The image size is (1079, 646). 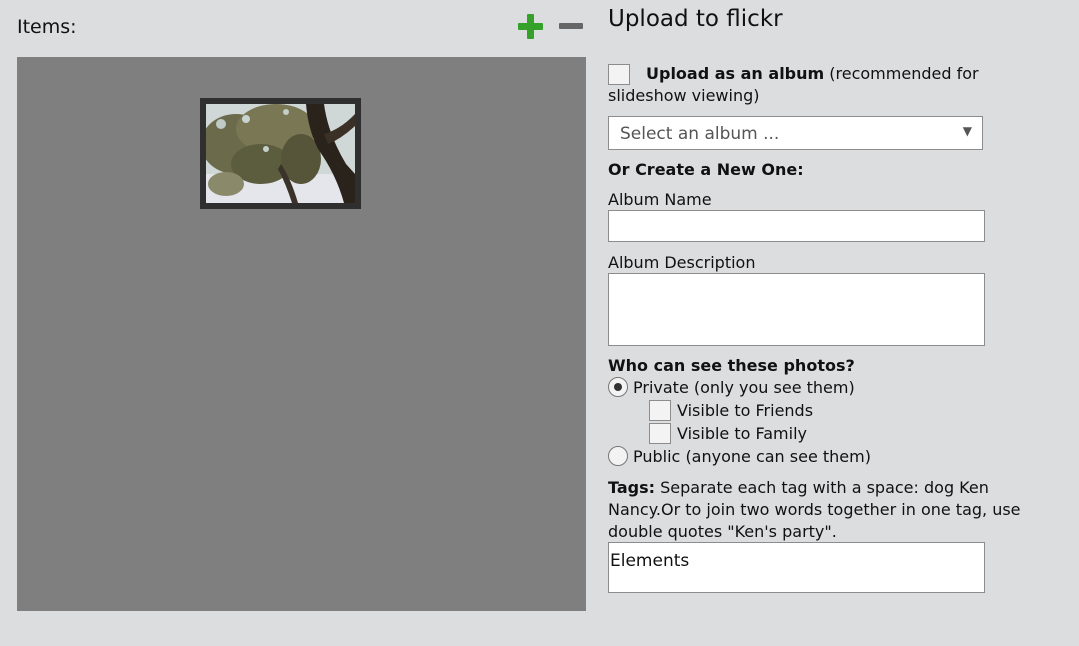 What do you see at coordinates (695, 19) in the screenshot?
I see `page-title: Upload to flickr` at bounding box center [695, 19].